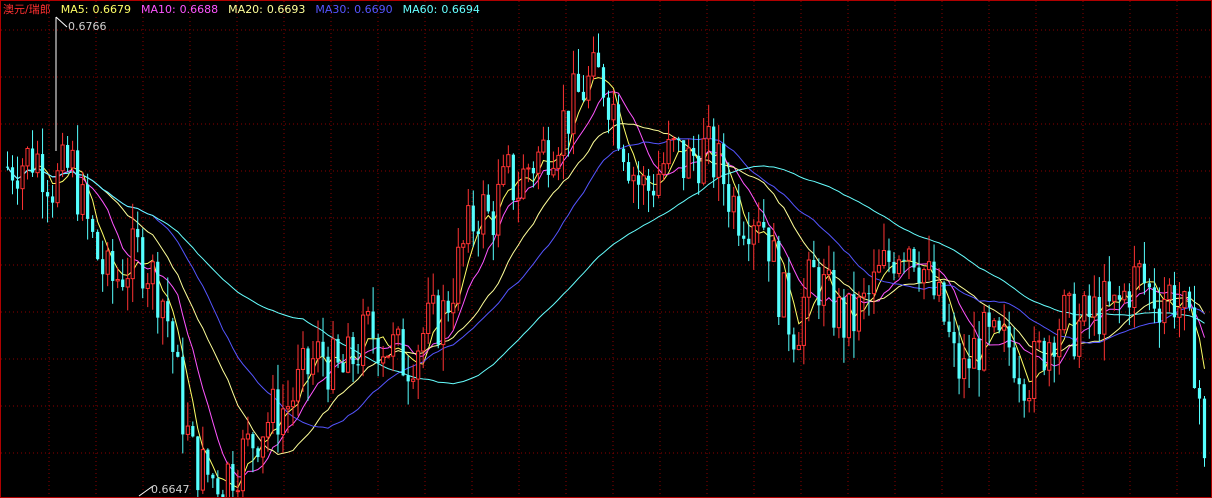  Describe the element at coordinates (111, 9) in the screenshot. I see `ma5-value: 0.6679` at that location.